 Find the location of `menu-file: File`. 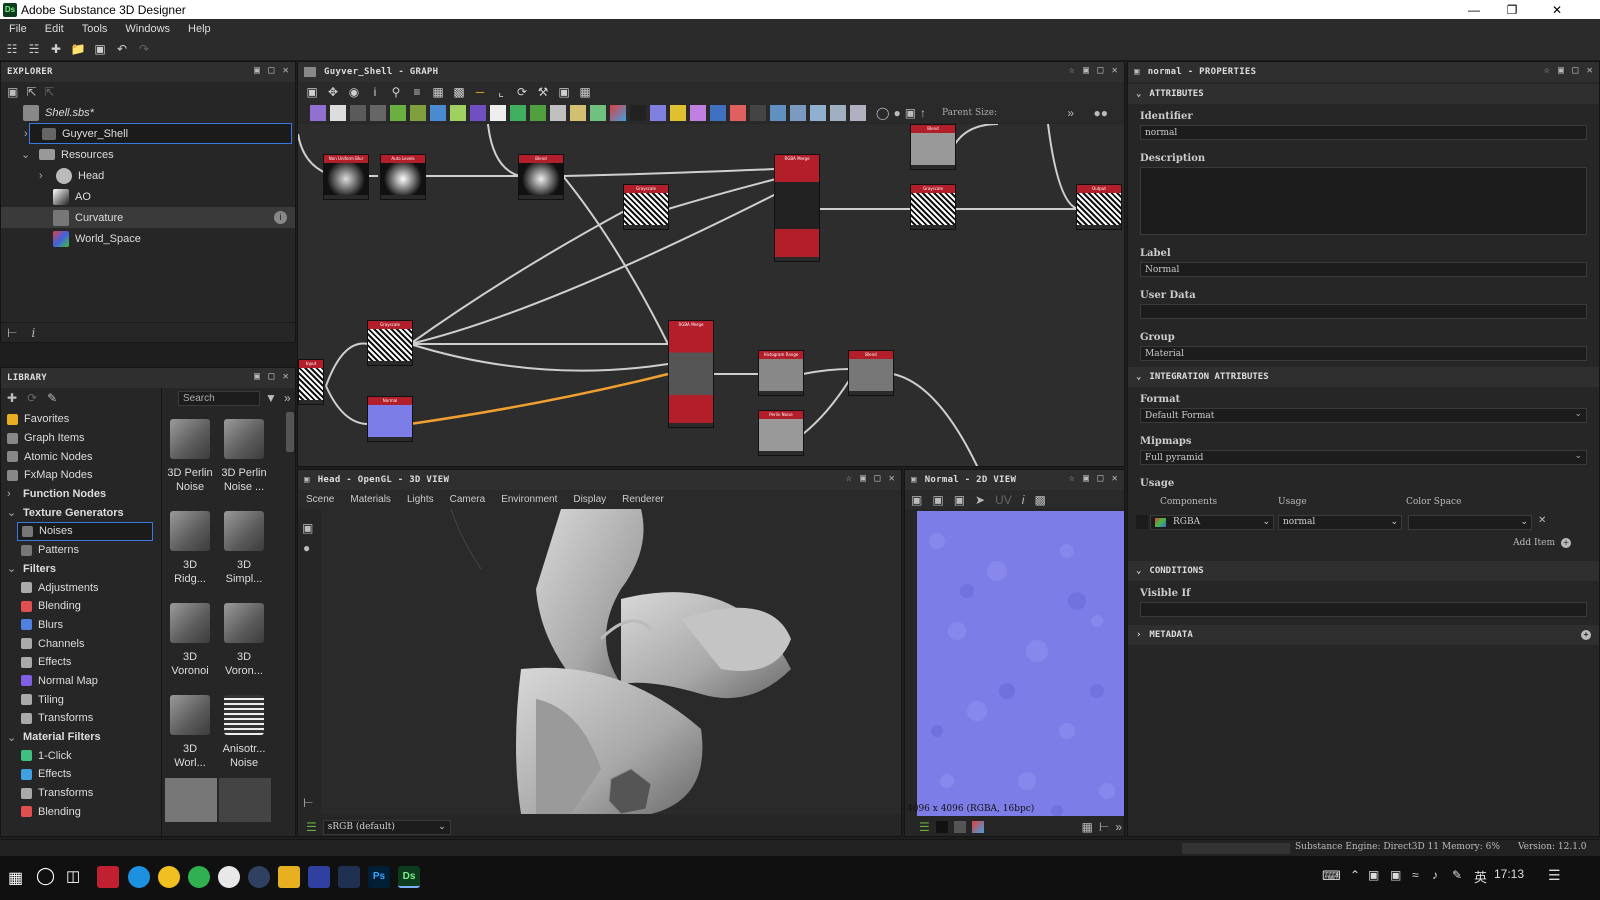

menu-file: File is located at coordinates (18, 29).